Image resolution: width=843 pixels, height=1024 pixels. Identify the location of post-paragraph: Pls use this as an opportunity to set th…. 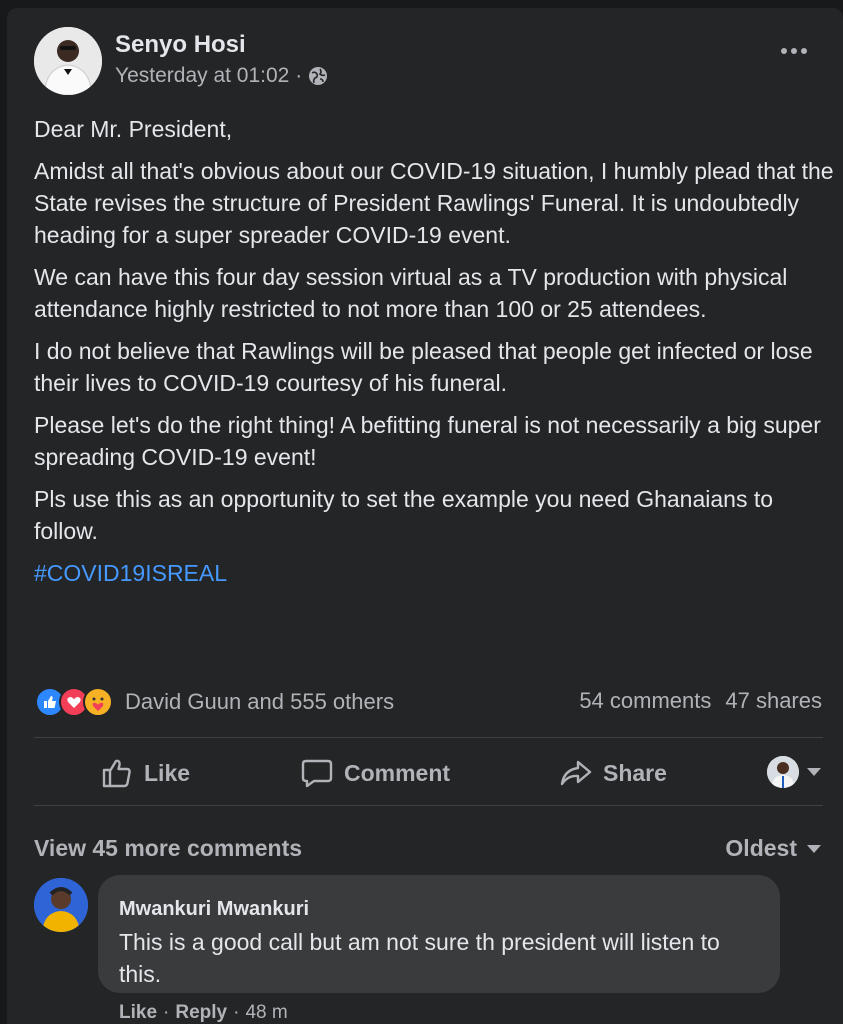
(404, 515).